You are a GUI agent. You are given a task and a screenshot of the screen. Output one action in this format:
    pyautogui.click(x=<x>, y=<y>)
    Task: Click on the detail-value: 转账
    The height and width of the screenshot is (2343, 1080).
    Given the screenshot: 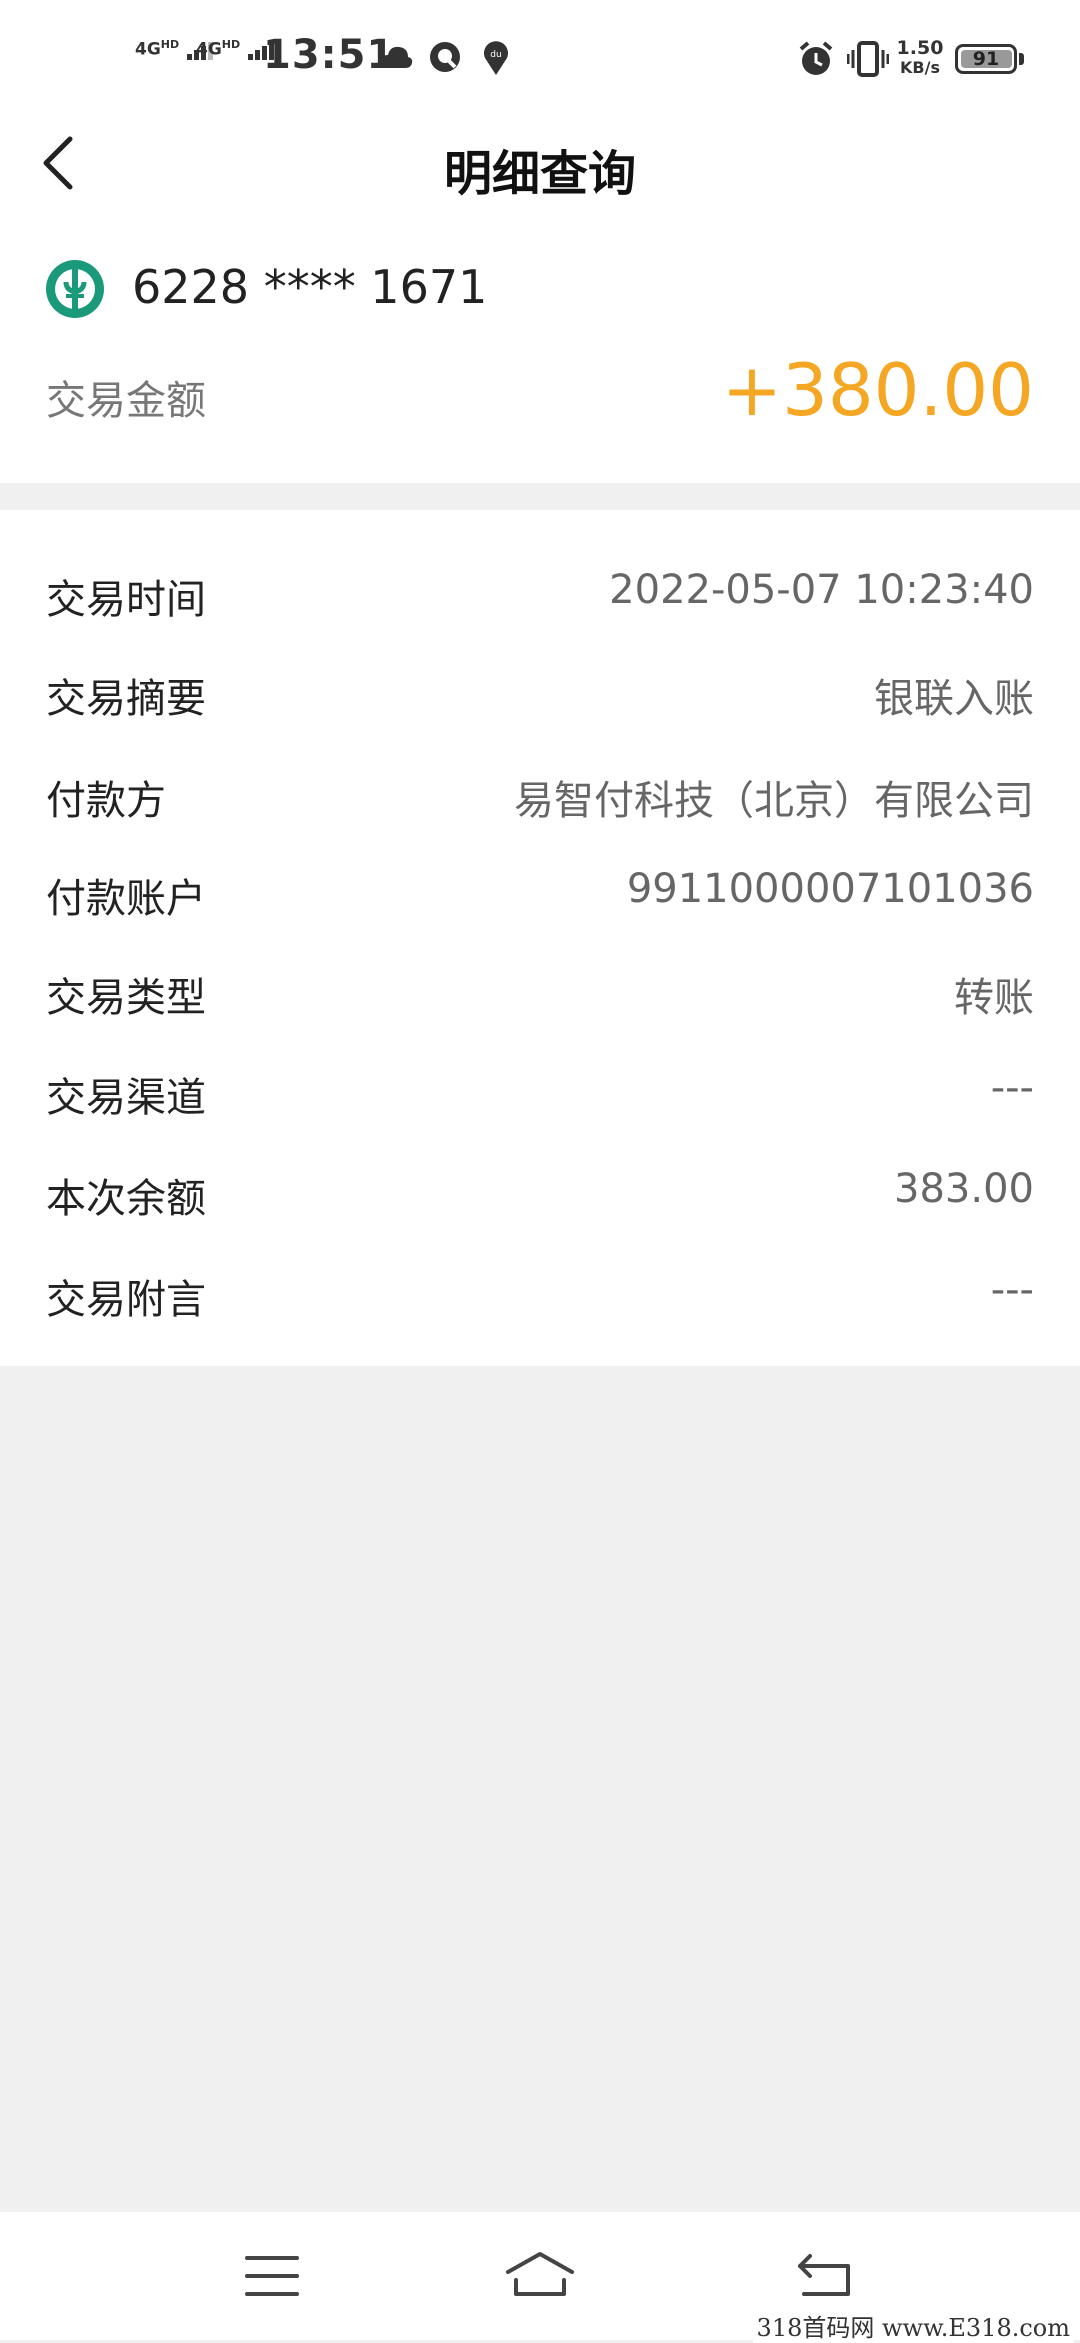 What is the action you would take?
    pyautogui.click(x=994, y=998)
    